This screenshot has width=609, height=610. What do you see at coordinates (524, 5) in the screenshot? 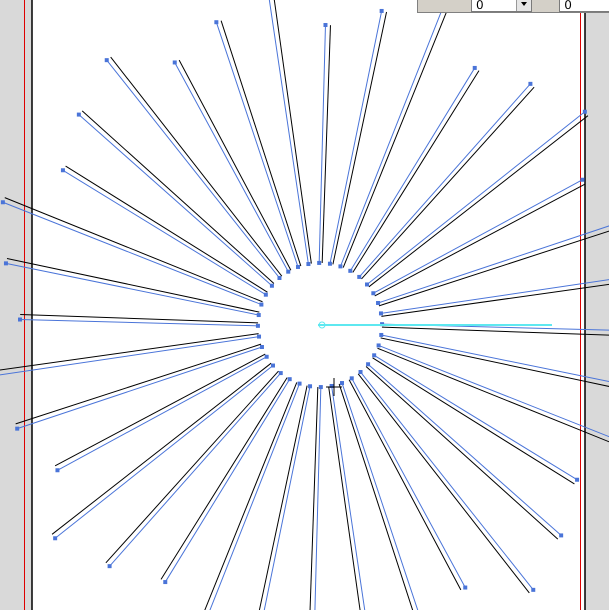
I see `caret-icon` at bounding box center [524, 5].